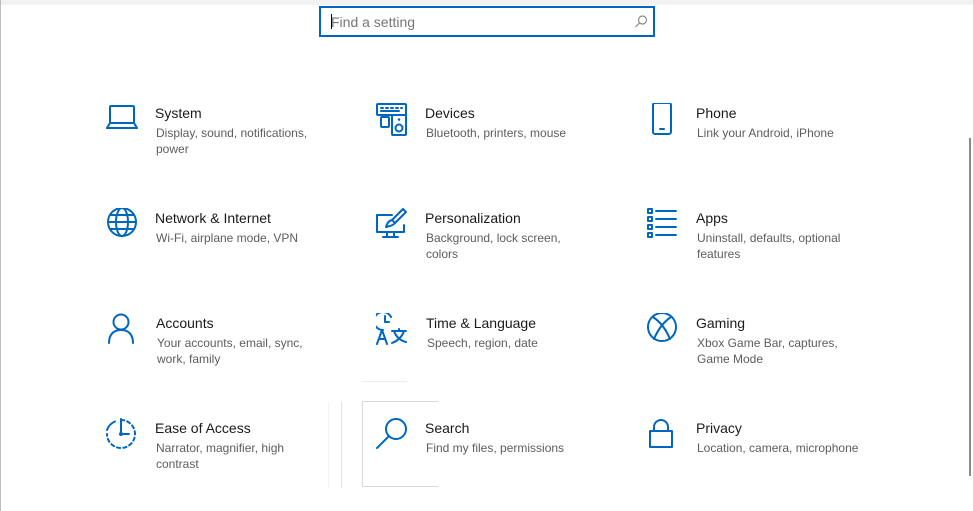  I want to click on find-setting-search-box, so click(487, 21).